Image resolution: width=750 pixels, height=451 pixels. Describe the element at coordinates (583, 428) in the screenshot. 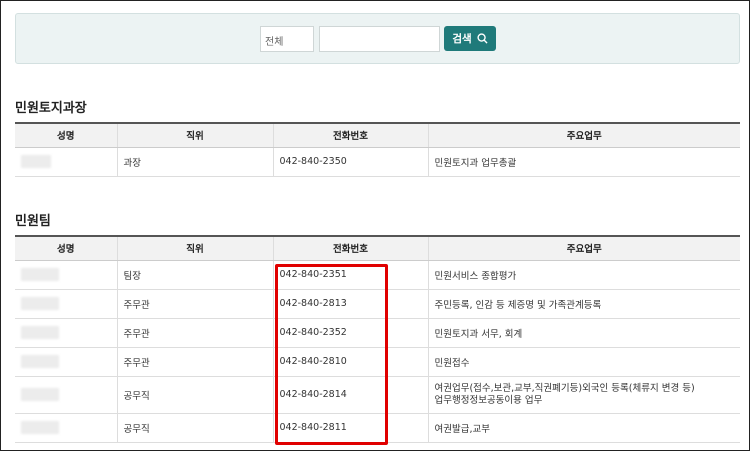

I see `staff-duty: 여권발급,교부` at that location.